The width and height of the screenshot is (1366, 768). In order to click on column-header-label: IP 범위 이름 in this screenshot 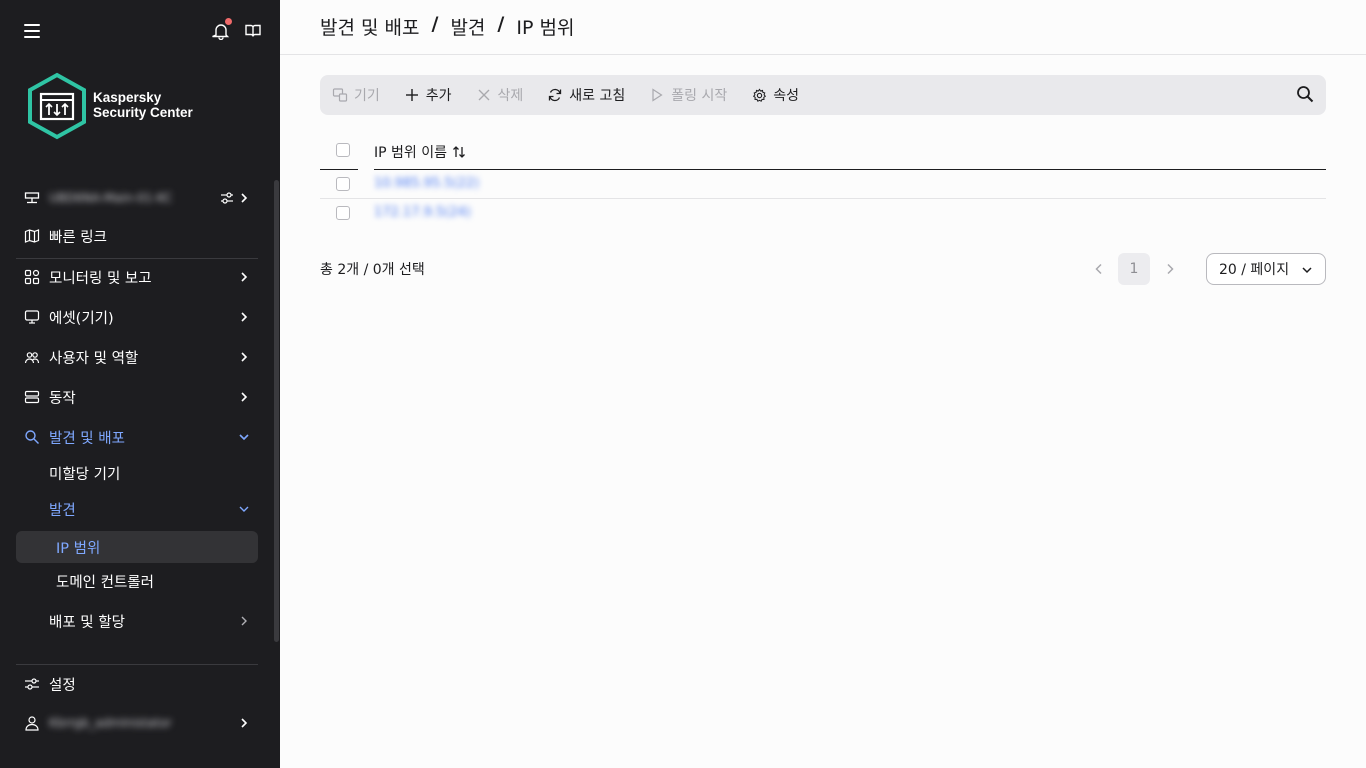, I will do `click(410, 153)`.